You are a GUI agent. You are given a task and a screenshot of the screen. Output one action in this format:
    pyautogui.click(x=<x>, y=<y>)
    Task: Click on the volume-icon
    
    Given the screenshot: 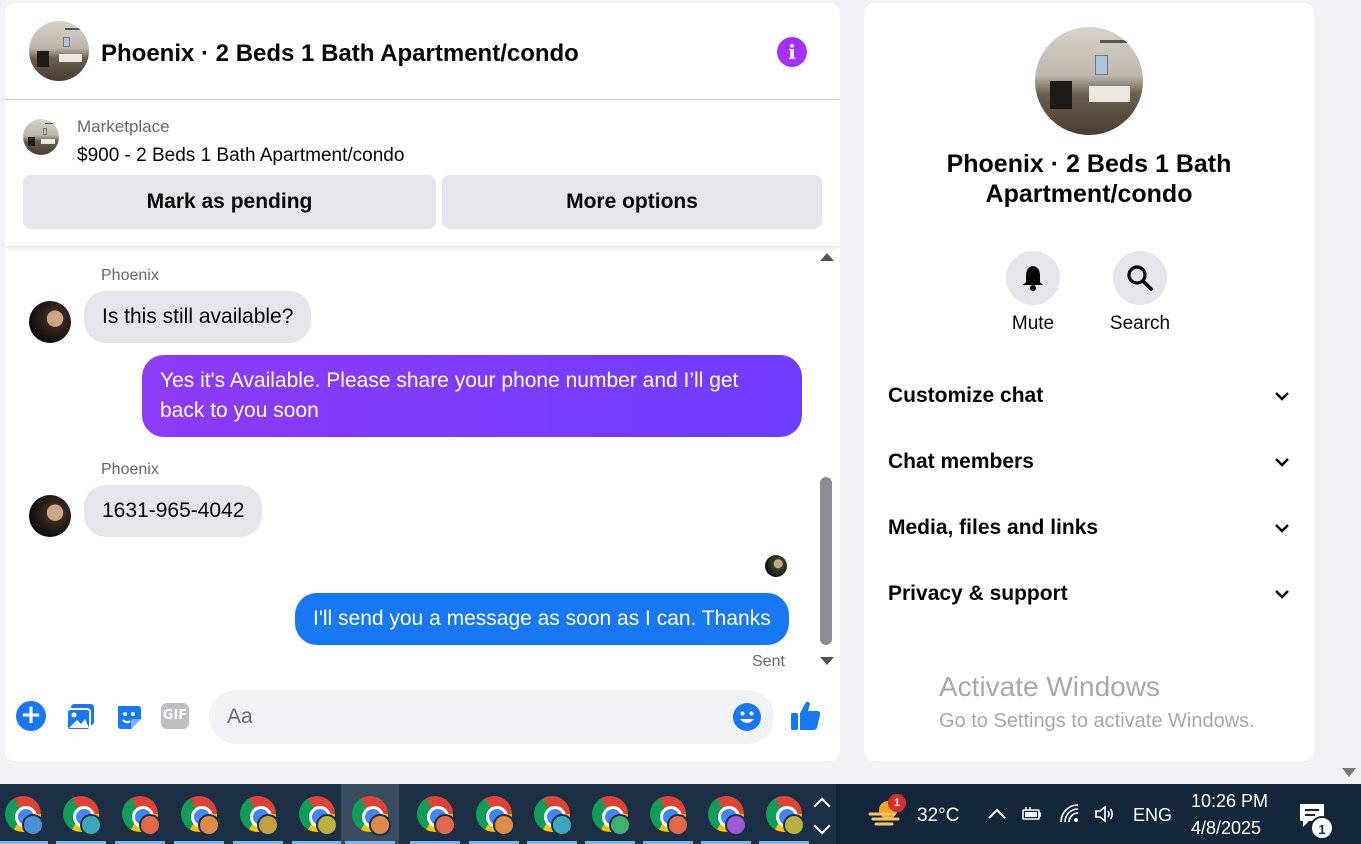 What is the action you would take?
    pyautogui.click(x=1105, y=814)
    